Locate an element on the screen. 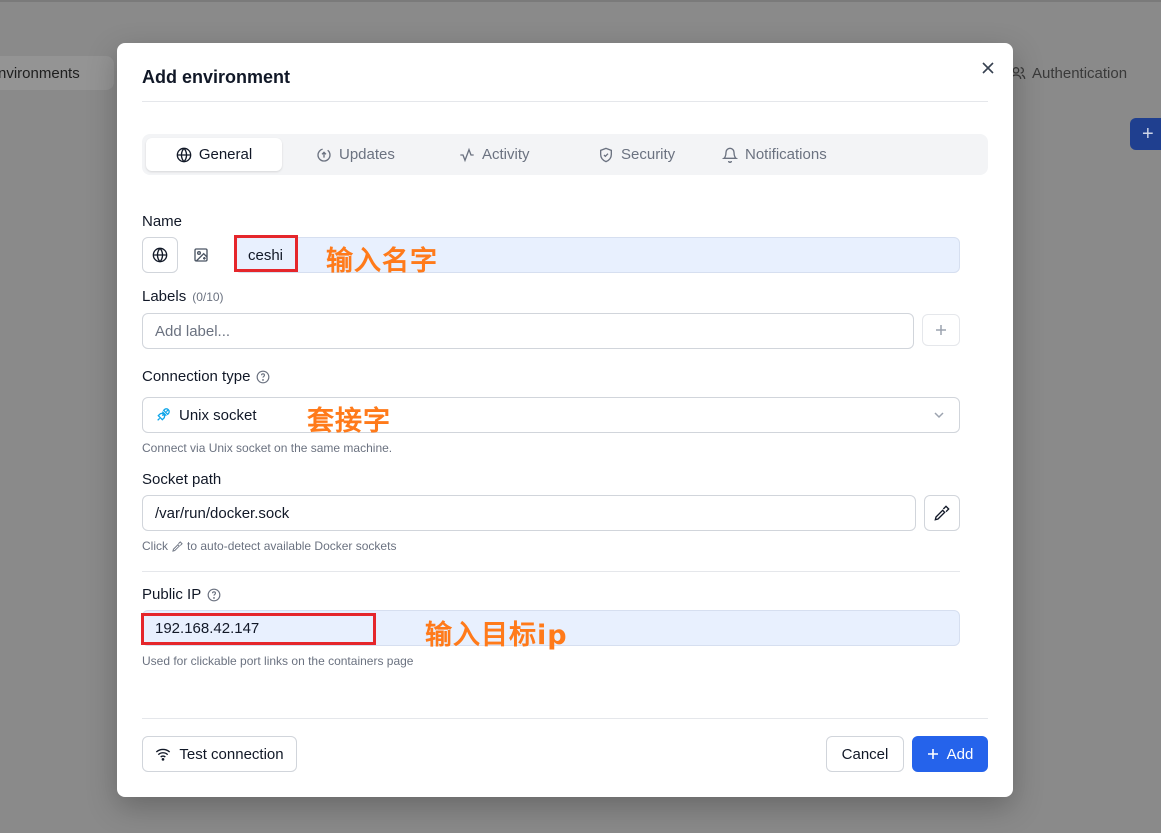 The height and width of the screenshot is (833, 1161). cancel-button: Cancel is located at coordinates (865, 754).